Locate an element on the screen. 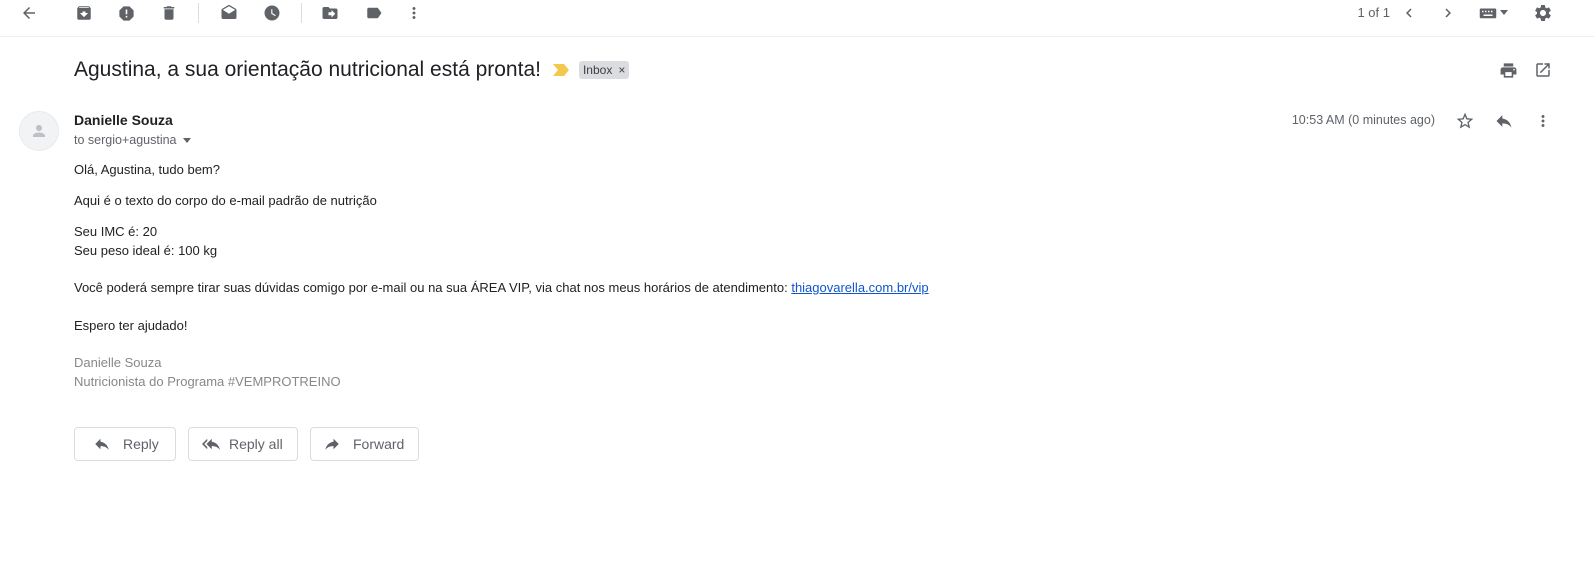 The image size is (1594, 571). archive-button is located at coordinates (84, 13).